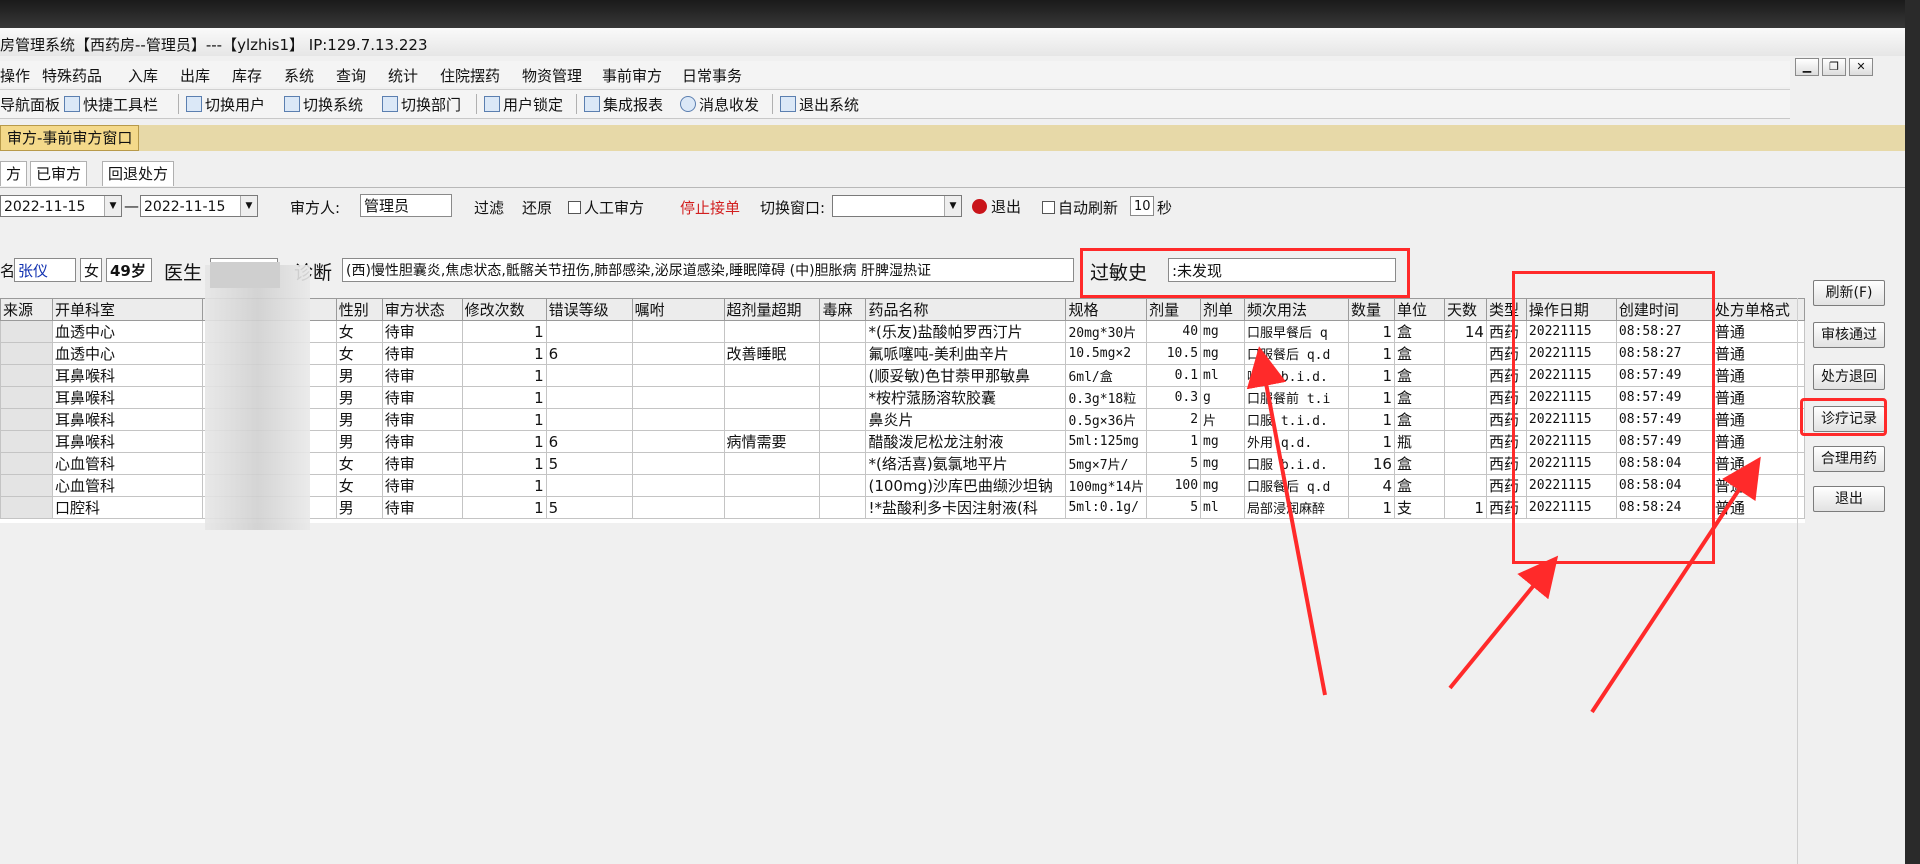  I want to click on annotation-arrows, so click(1503, 530).